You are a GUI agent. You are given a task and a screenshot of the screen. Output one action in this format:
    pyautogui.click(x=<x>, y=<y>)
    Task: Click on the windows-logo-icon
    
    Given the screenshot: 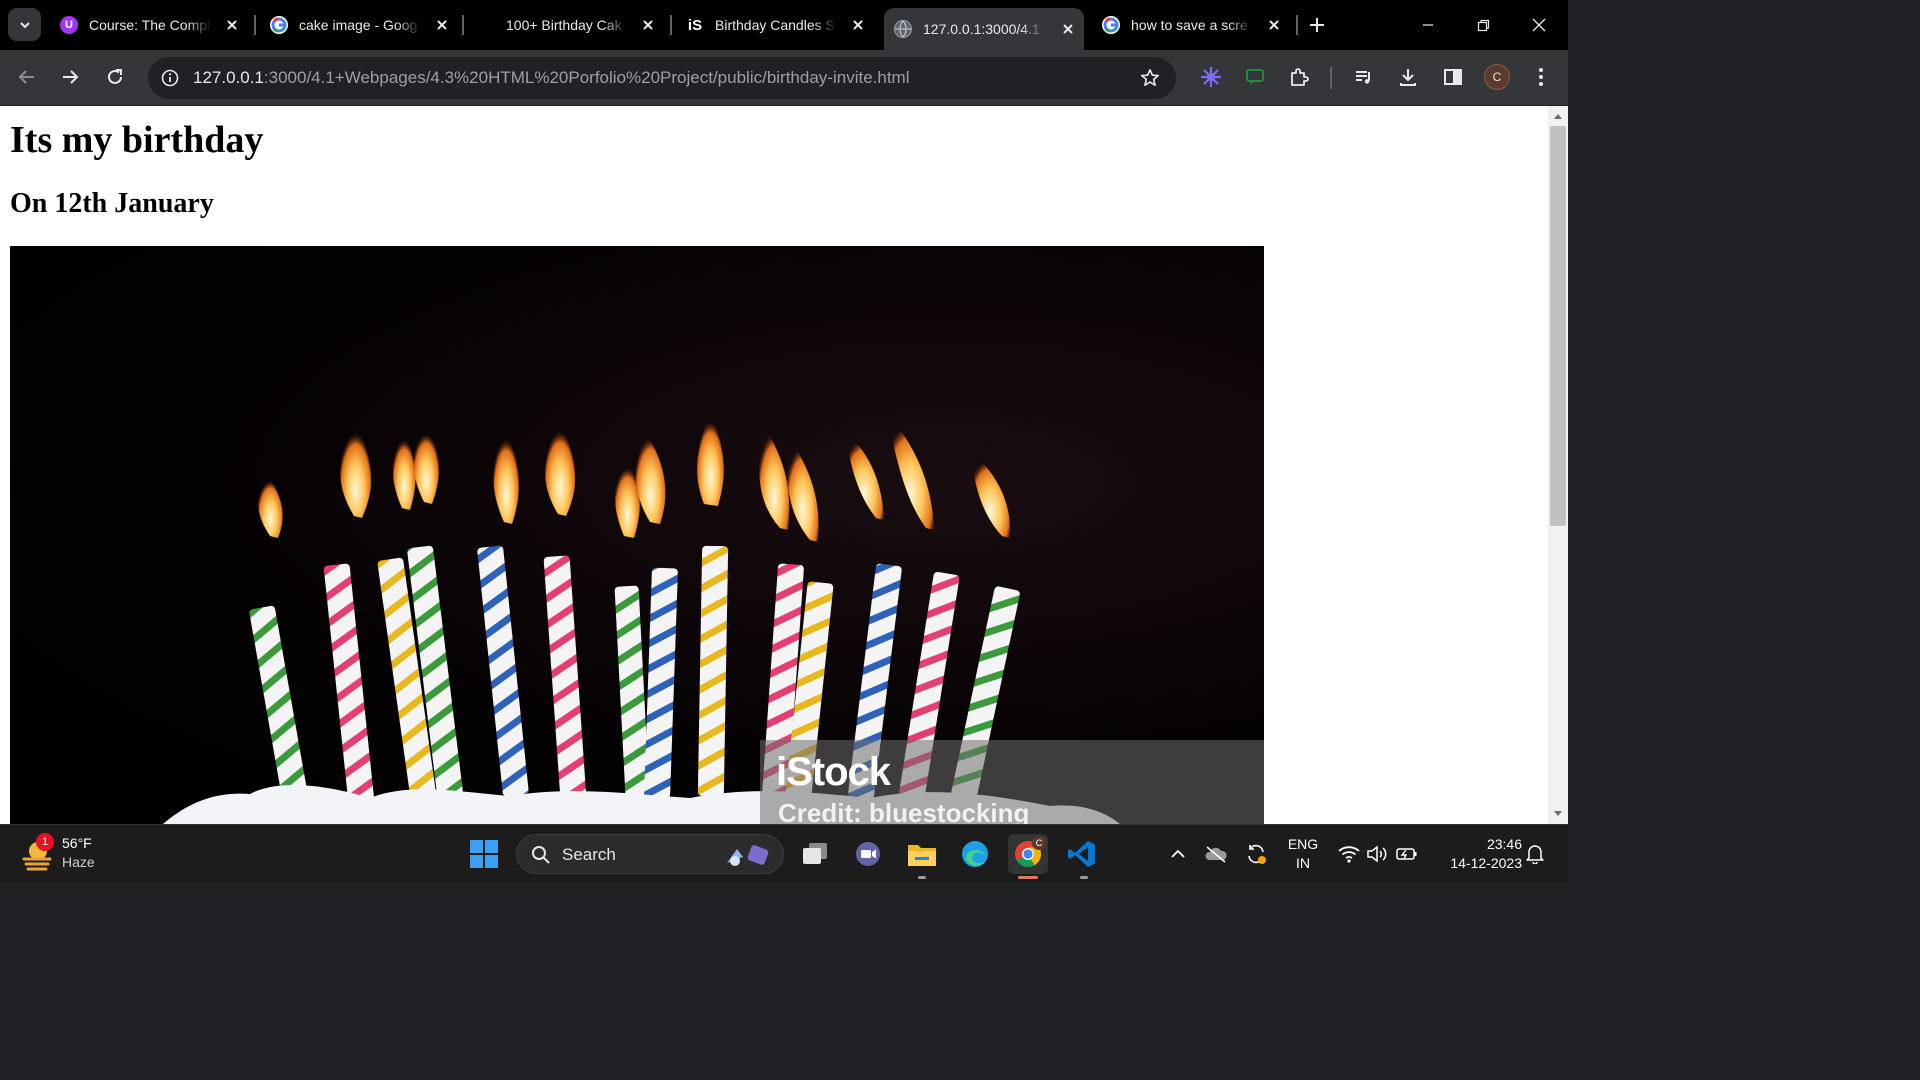 What is the action you would take?
    pyautogui.click(x=484, y=854)
    